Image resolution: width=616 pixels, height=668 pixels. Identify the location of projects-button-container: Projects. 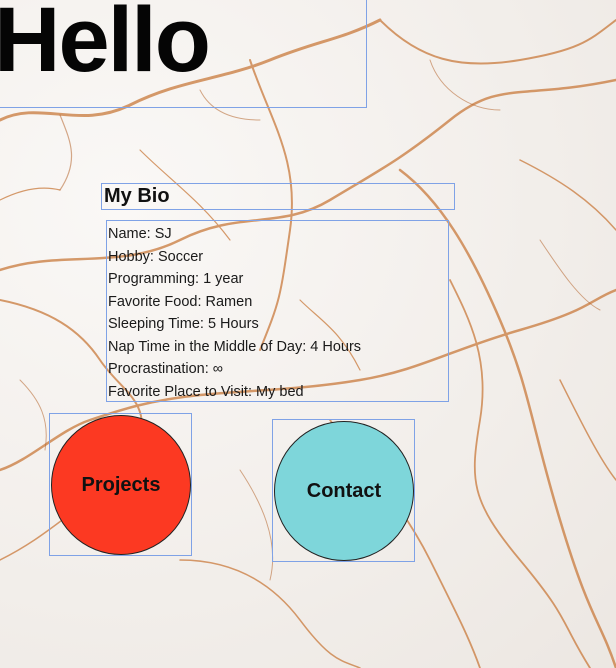
(120, 484).